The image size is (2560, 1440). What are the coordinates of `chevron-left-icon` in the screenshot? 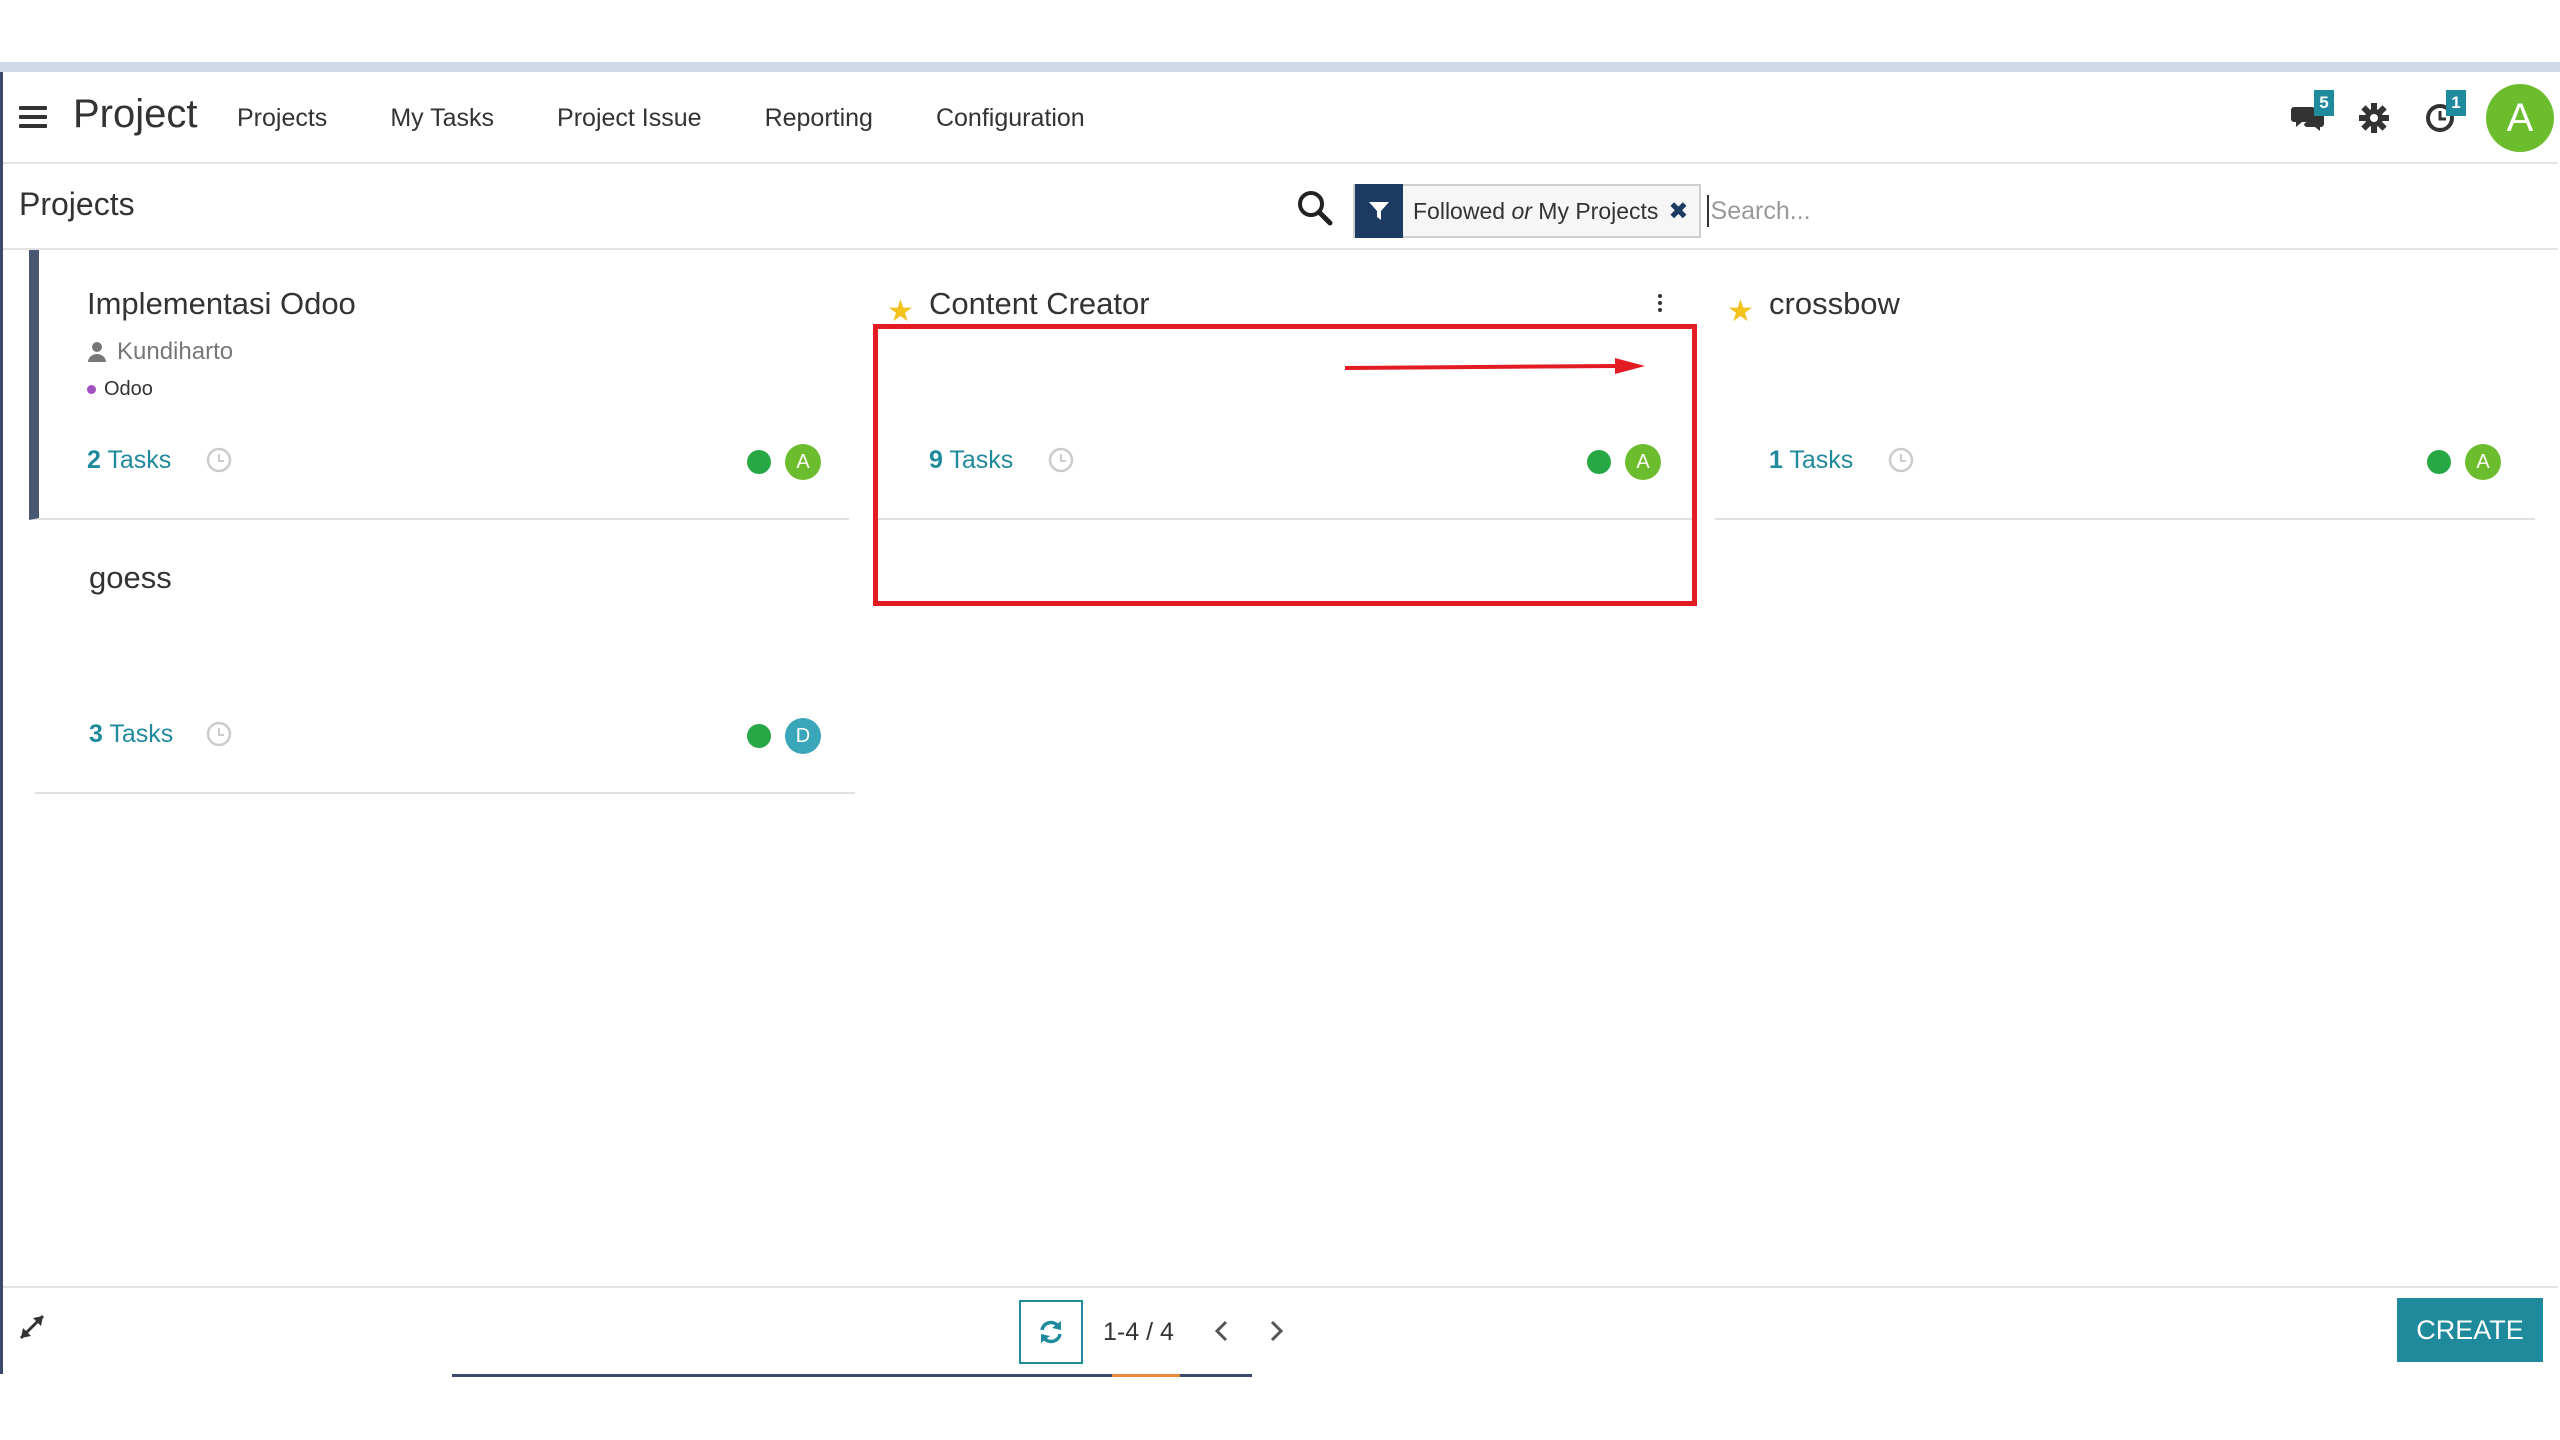 It's located at (1222, 1331).